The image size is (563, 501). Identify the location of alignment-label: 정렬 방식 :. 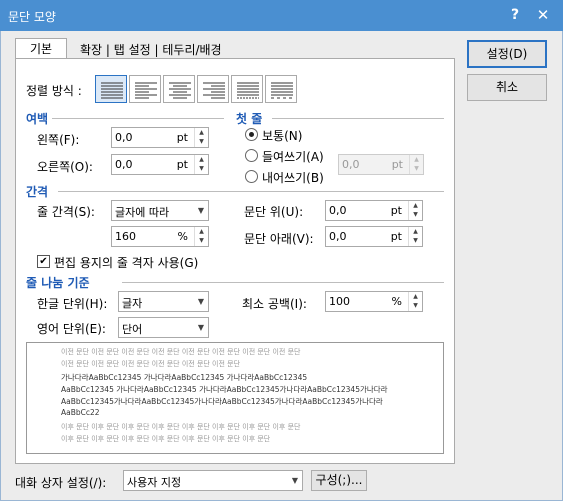
(54, 91).